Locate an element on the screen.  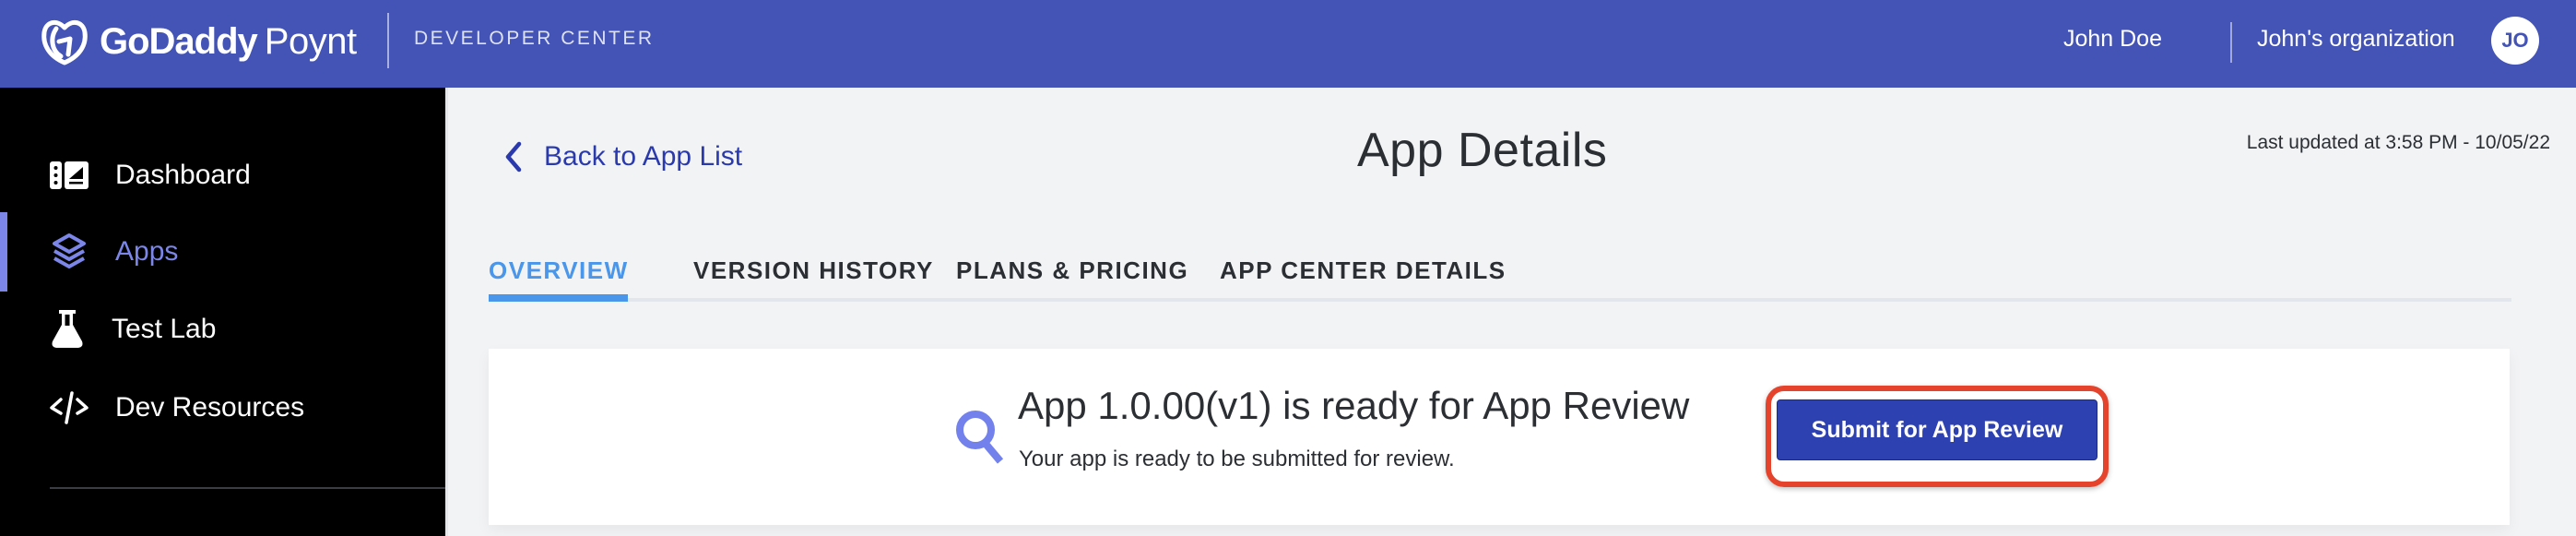
flask-icon is located at coordinates (67, 329).